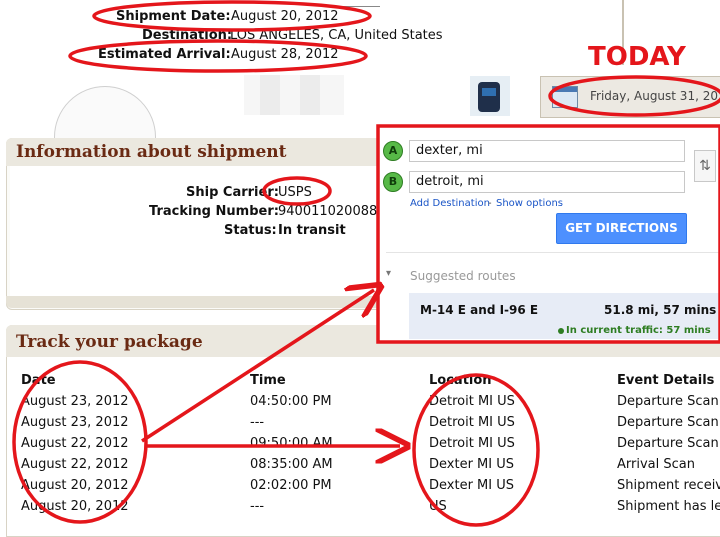 This screenshot has width=720, height=537. I want to click on circle-locations, so click(476, 450).